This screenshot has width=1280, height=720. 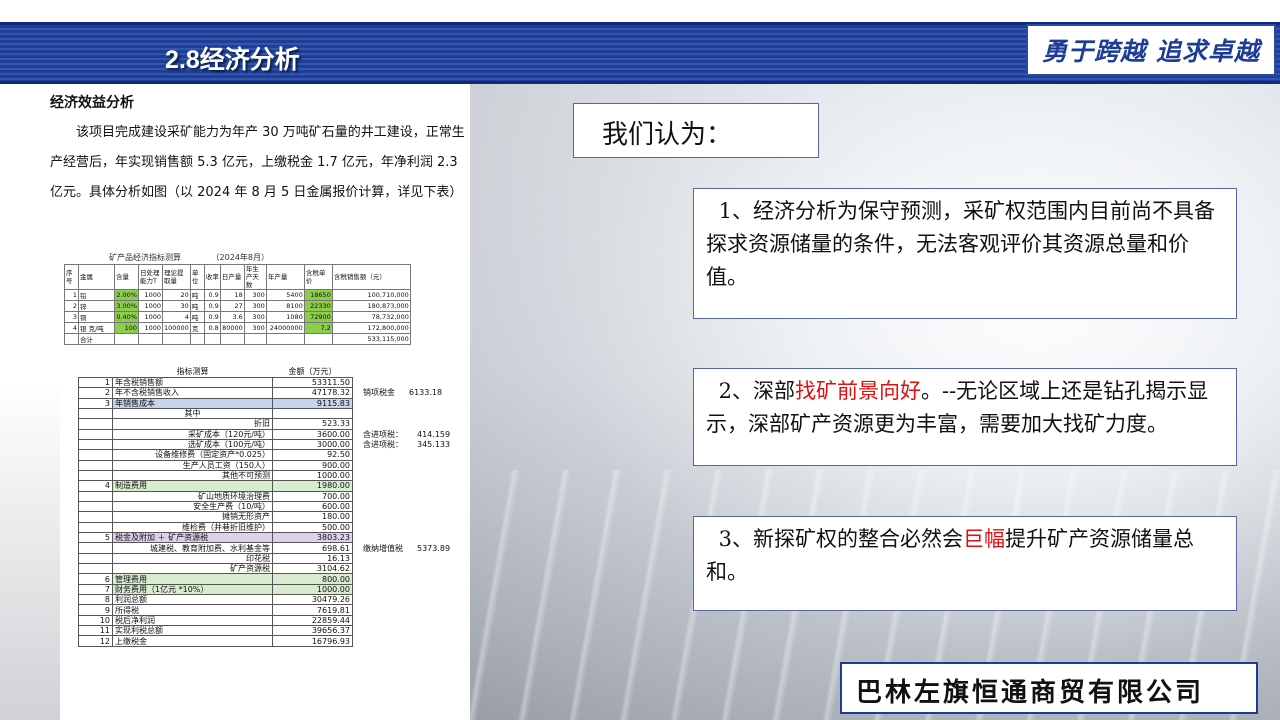 What do you see at coordinates (95, 486) in the screenshot?
I see `table2-row-number: 4` at bounding box center [95, 486].